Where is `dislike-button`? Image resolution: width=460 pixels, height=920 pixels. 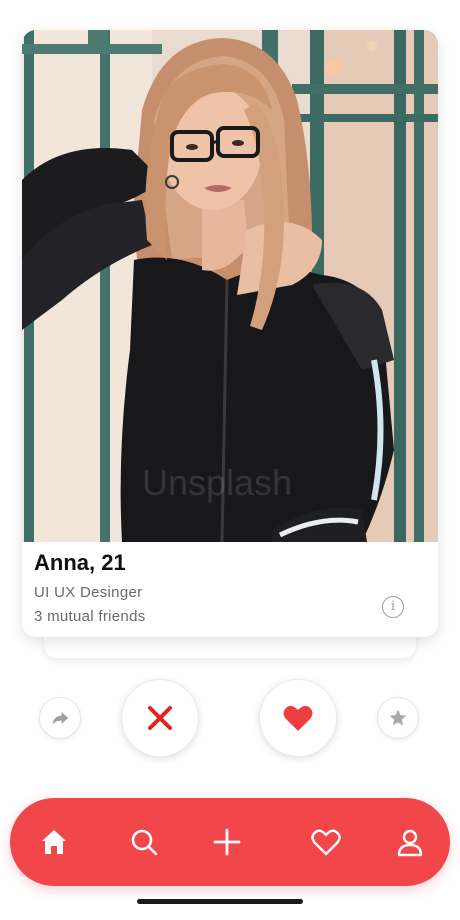 dislike-button is located at coordinates (160, 718).